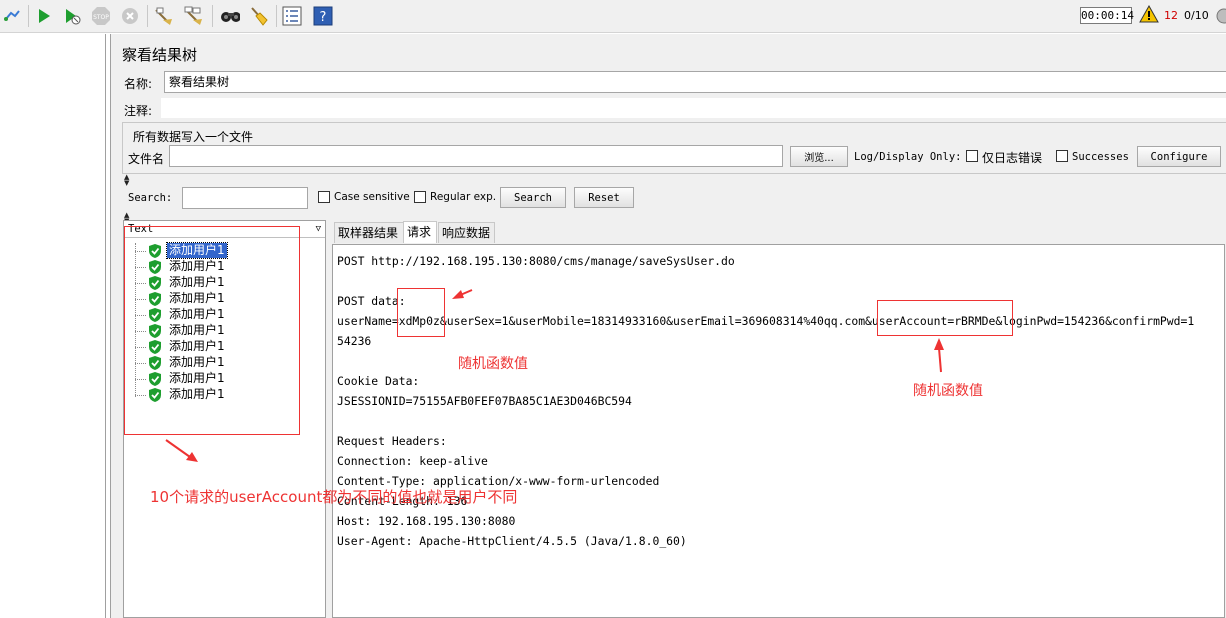  What do you see at coordinates (948, 391) in the screenshot?
I see `annotation-random-value-2: 随机函数值` at bounding box center [948, 391].